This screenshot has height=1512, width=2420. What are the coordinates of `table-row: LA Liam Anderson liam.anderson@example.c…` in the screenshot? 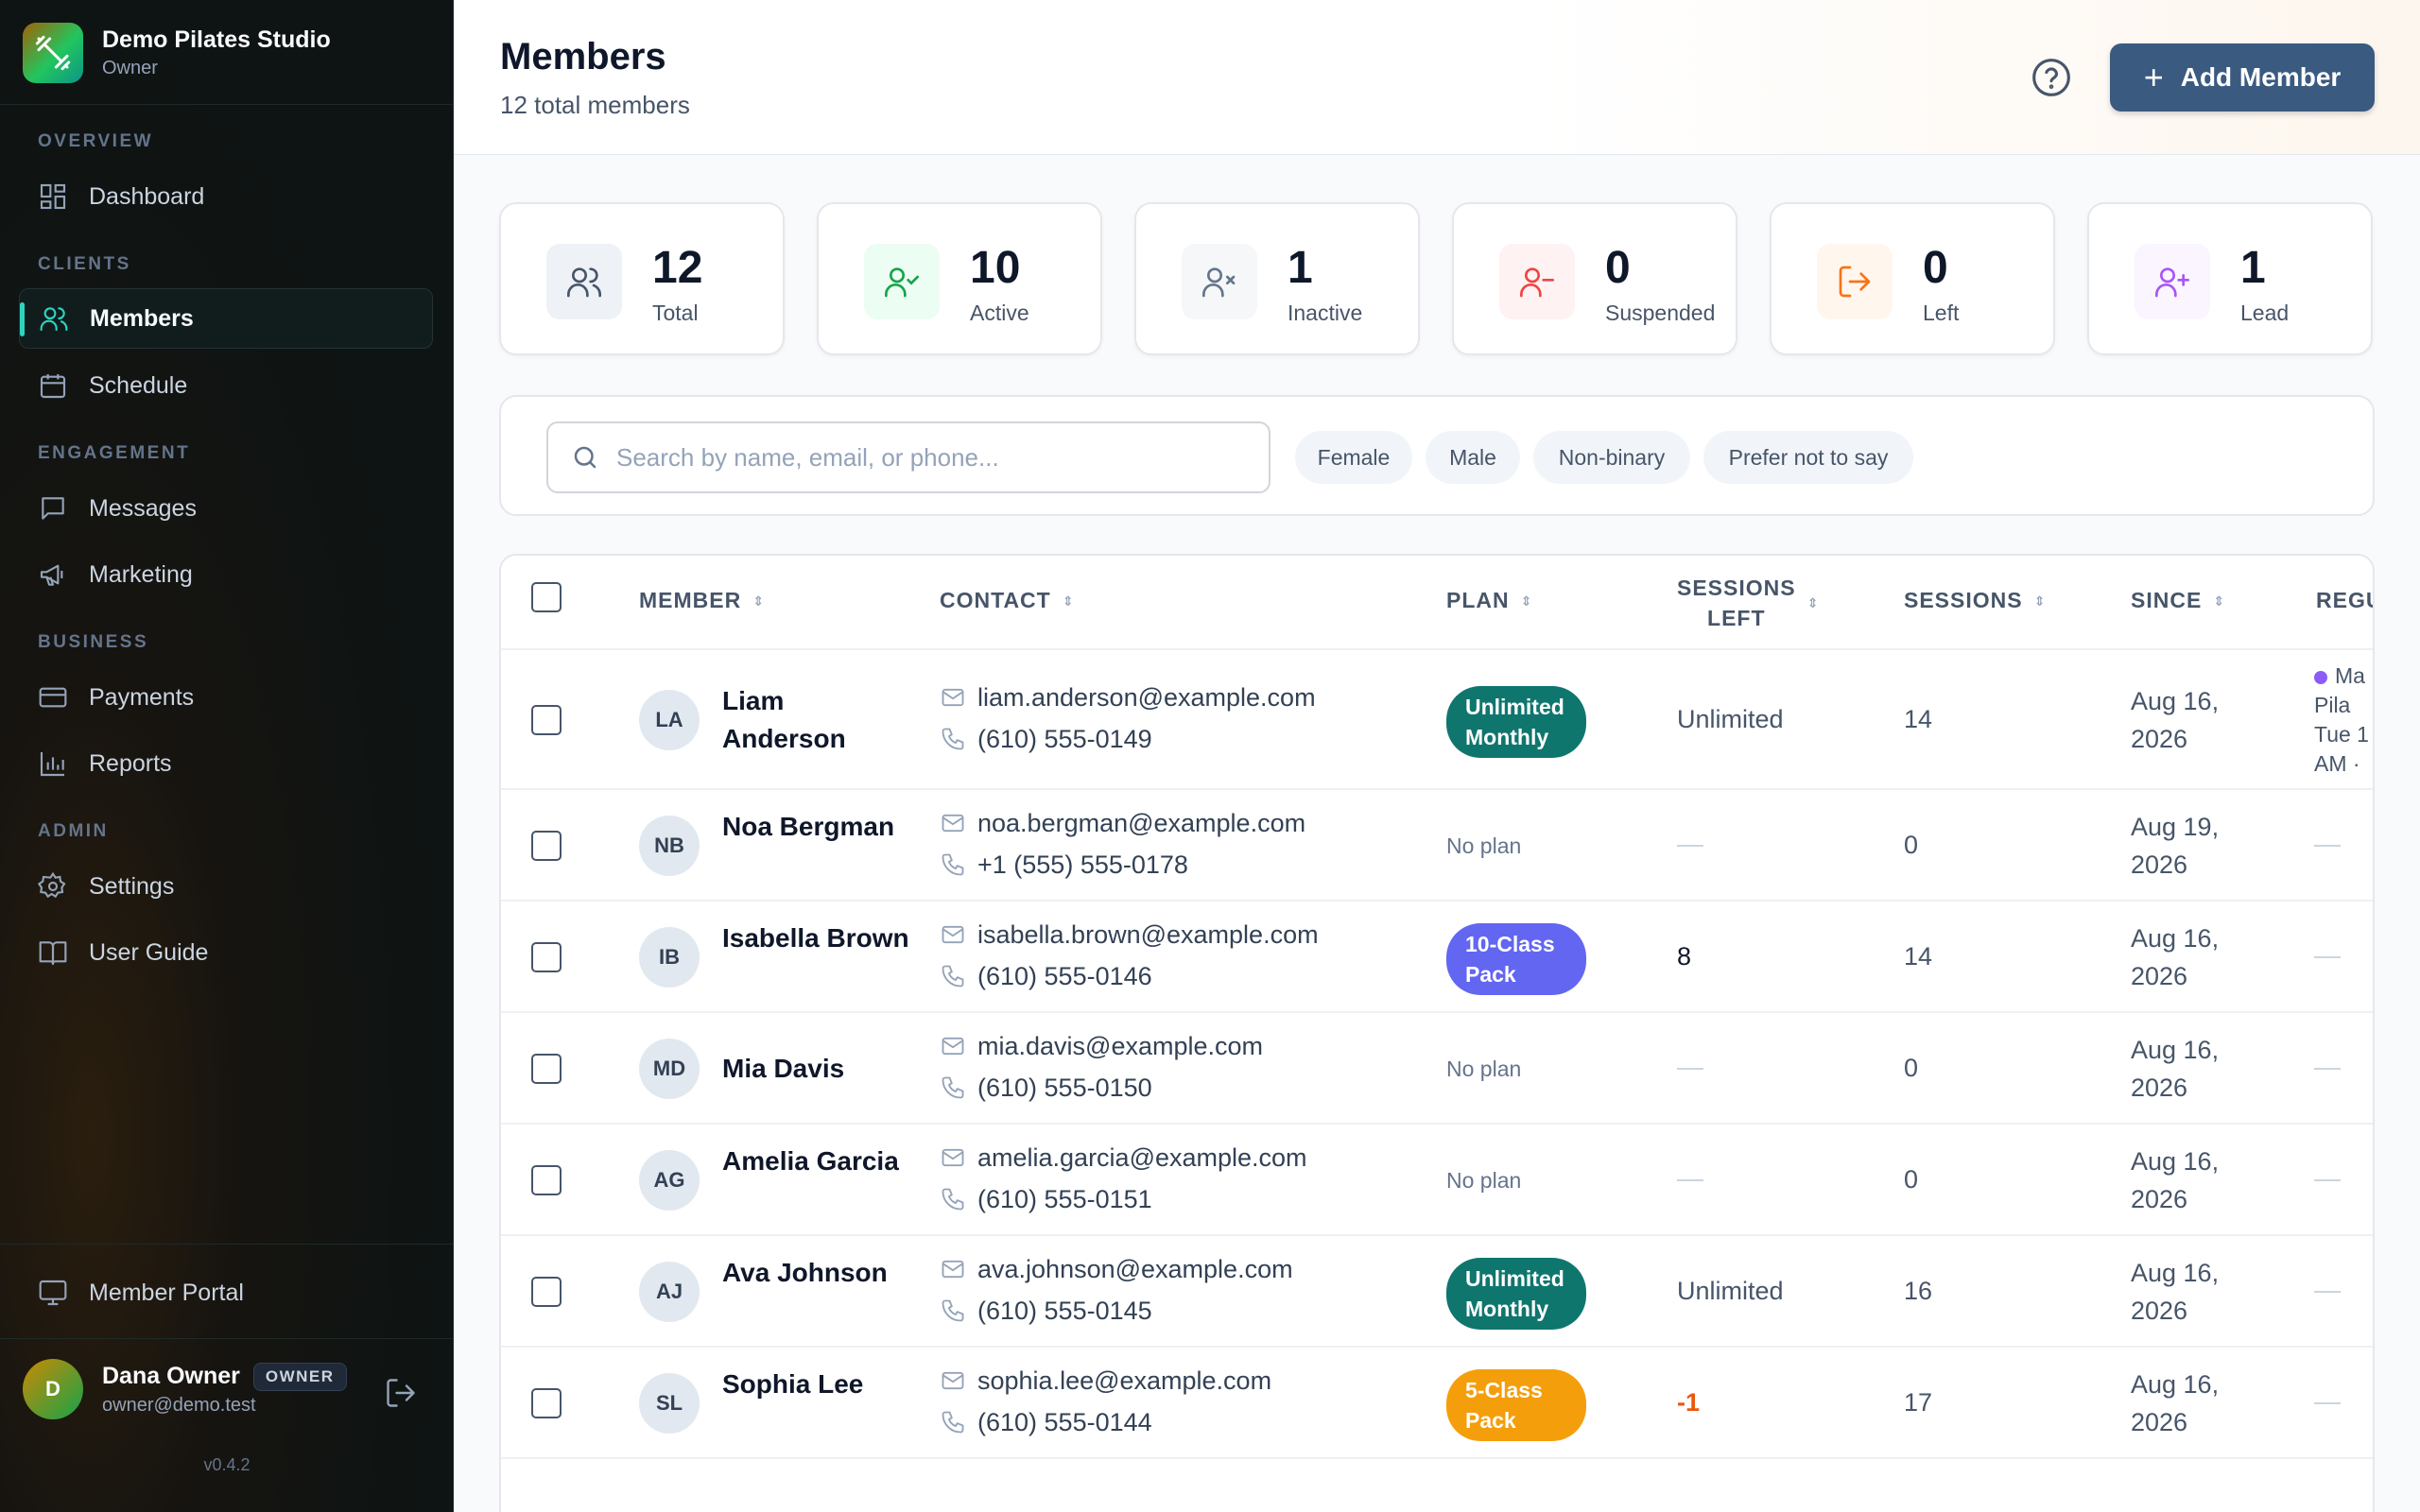 It's located at (1437, 720).